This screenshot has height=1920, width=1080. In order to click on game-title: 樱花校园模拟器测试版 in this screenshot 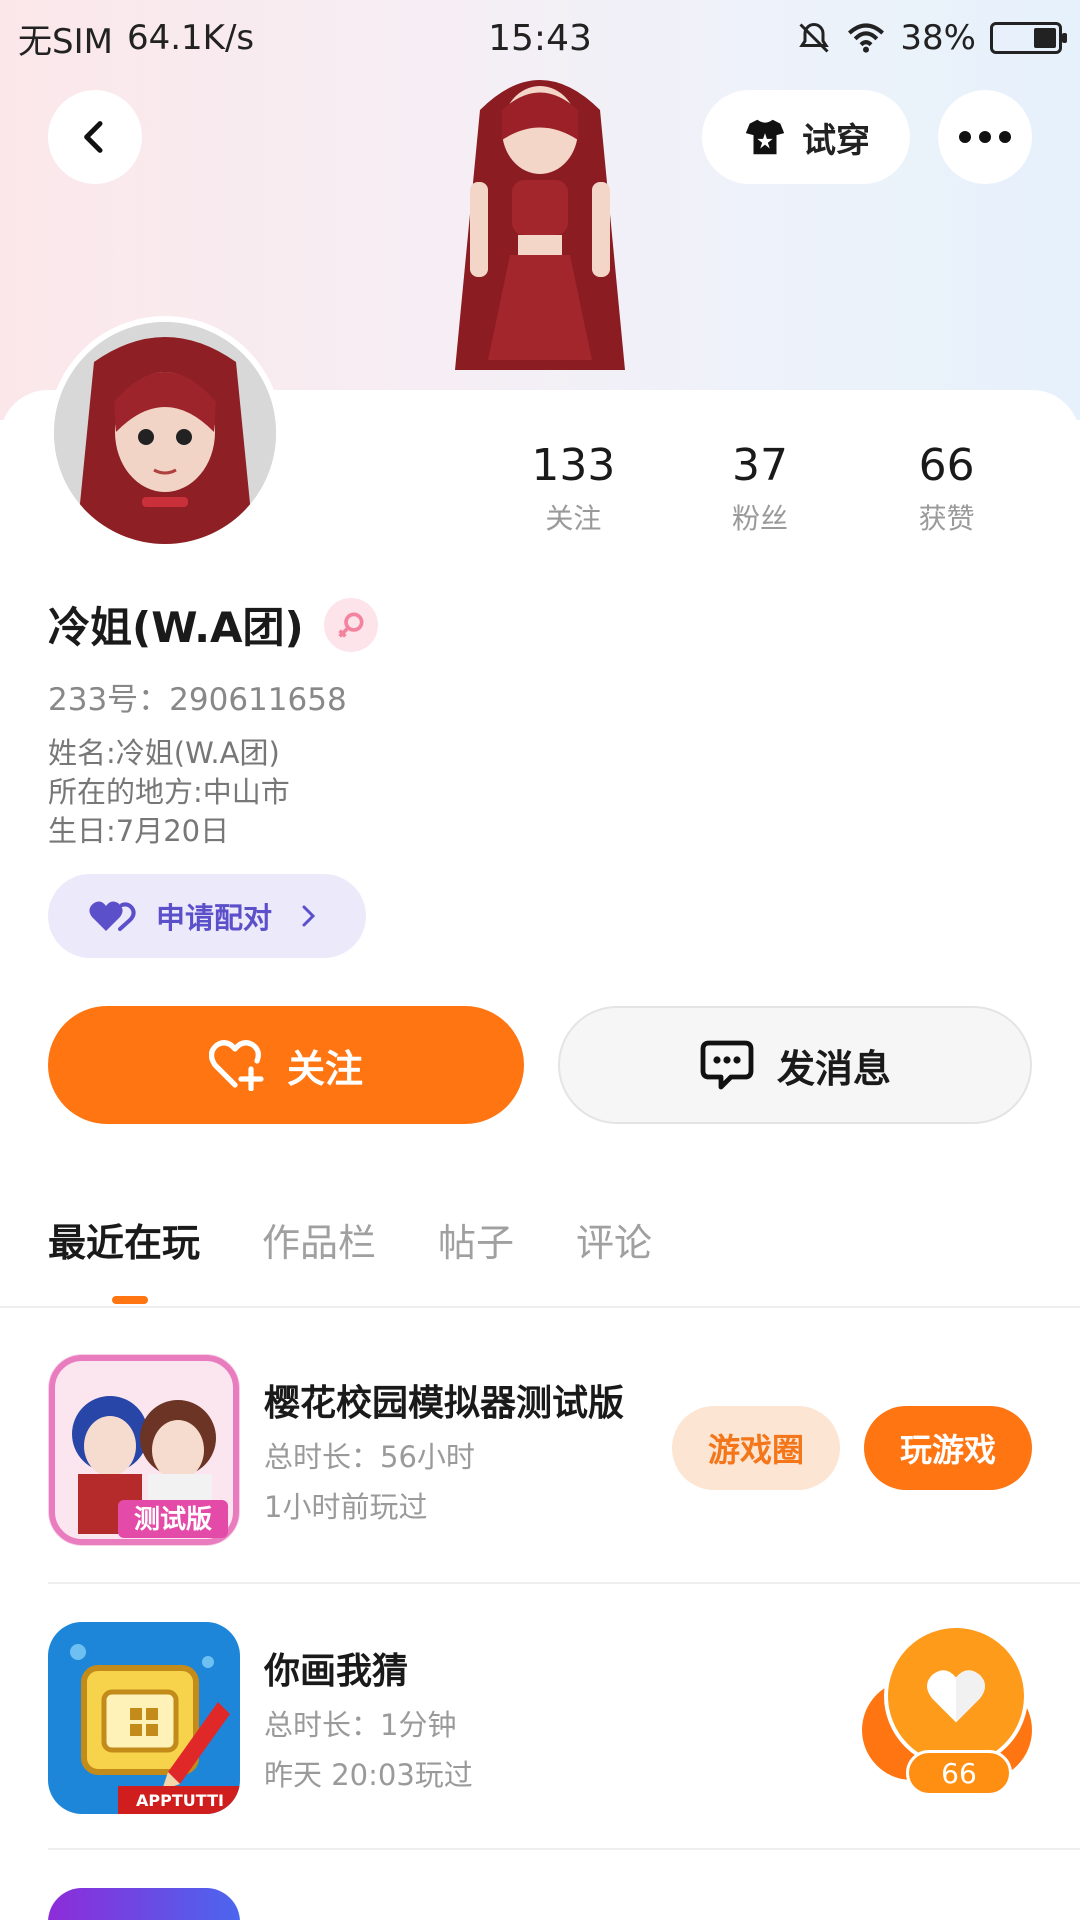, I will do `click(444, 1403)`.